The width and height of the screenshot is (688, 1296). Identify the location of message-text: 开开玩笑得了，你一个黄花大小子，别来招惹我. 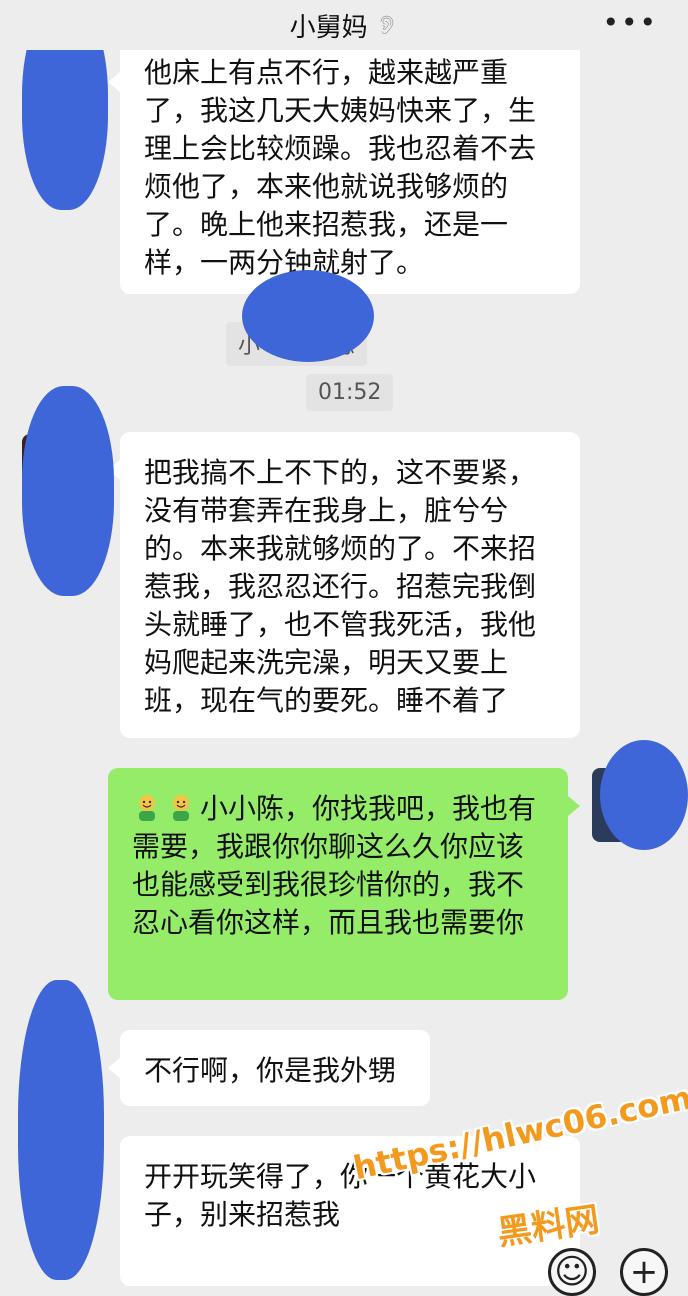
(340, 1195).